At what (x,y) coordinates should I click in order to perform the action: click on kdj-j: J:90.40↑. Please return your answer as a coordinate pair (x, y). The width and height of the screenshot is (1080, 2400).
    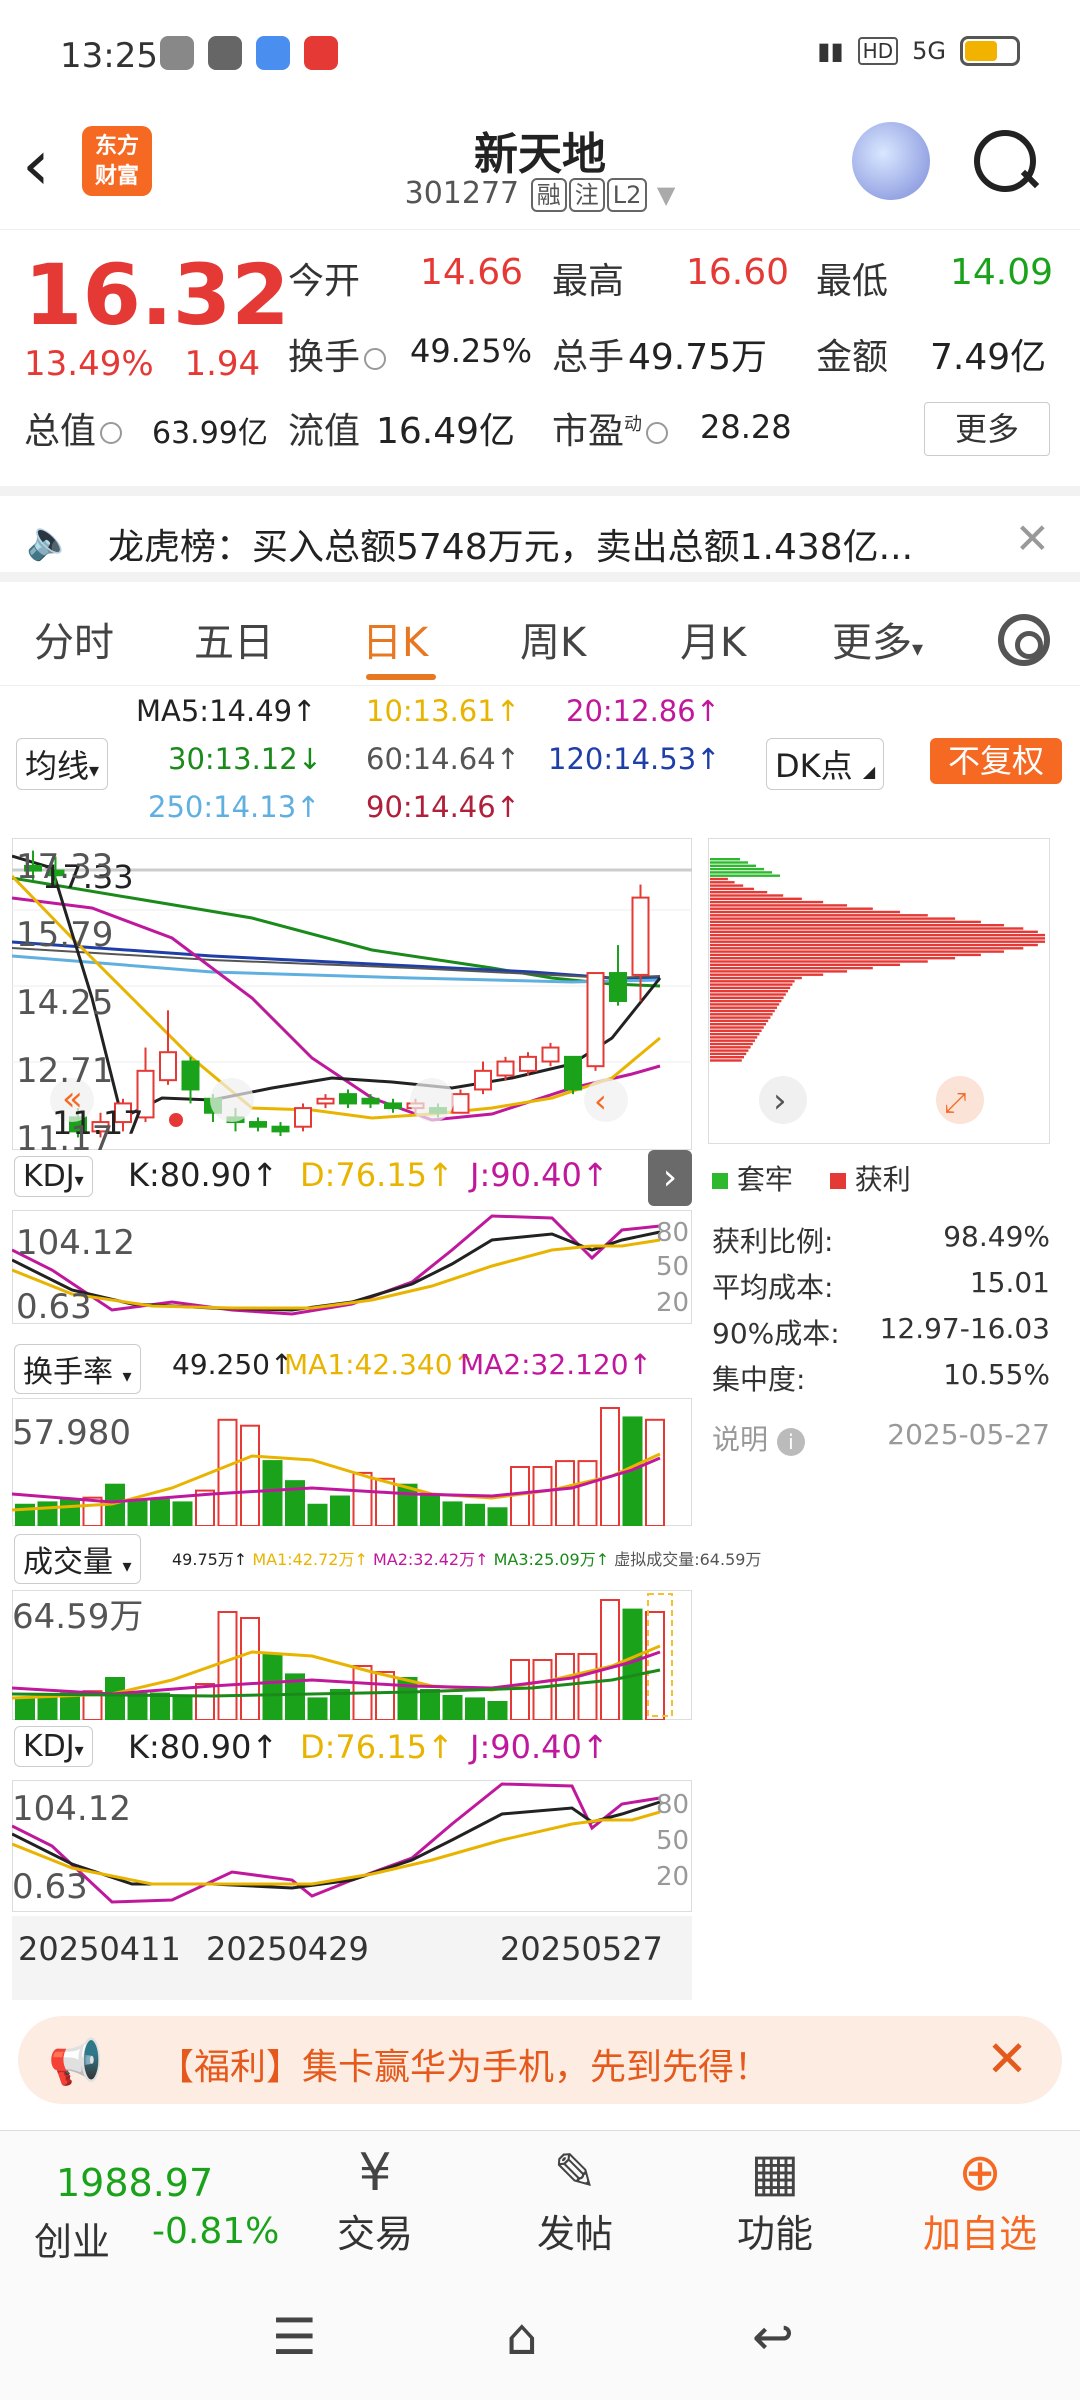
    Looking at the image, I should click on (539, 1747).